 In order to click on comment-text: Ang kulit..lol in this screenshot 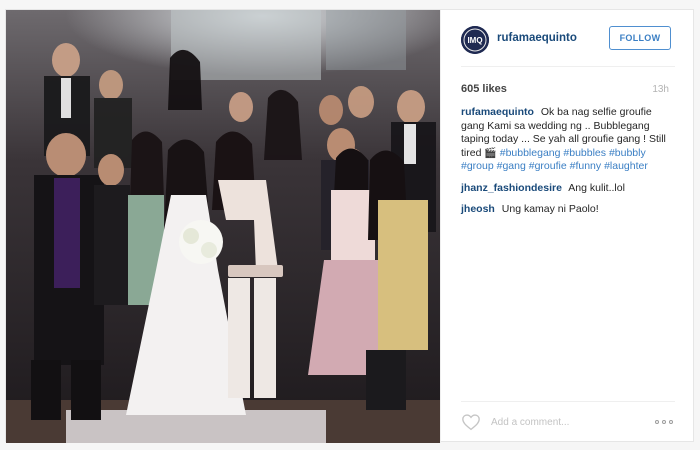, I will do `click(596, 187)`.